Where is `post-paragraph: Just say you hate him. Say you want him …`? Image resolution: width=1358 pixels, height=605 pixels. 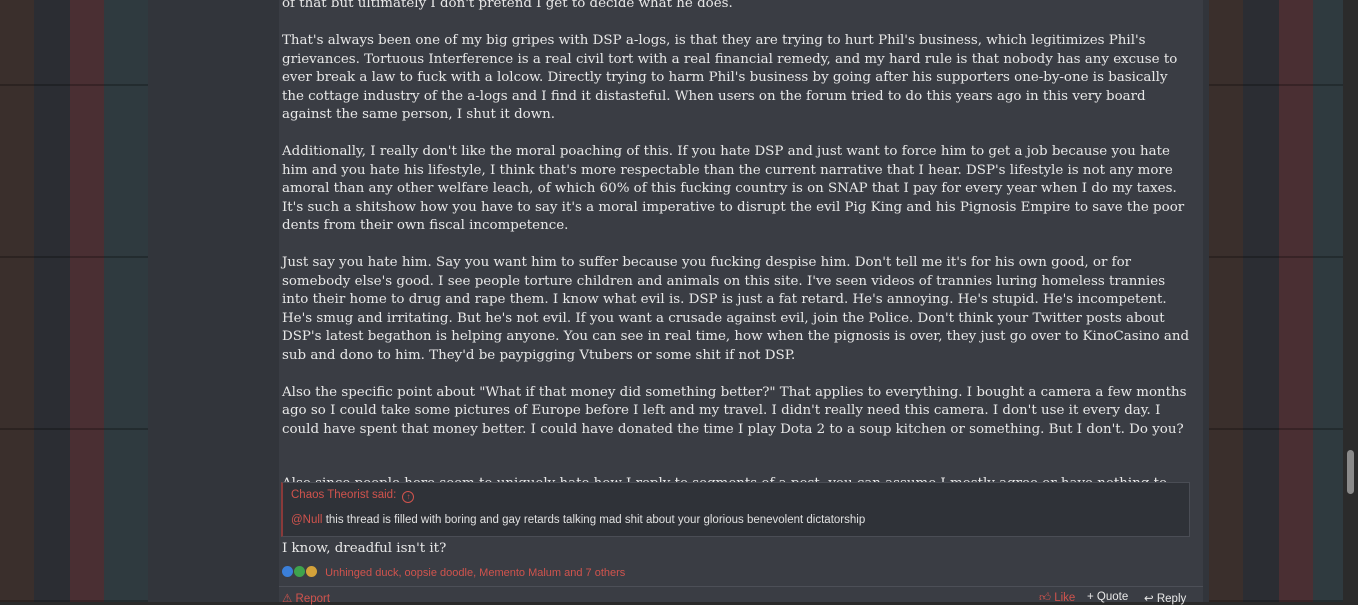
post-paragraph: Just say you hate him. Say you want him … is located at coordinates (736, 309).